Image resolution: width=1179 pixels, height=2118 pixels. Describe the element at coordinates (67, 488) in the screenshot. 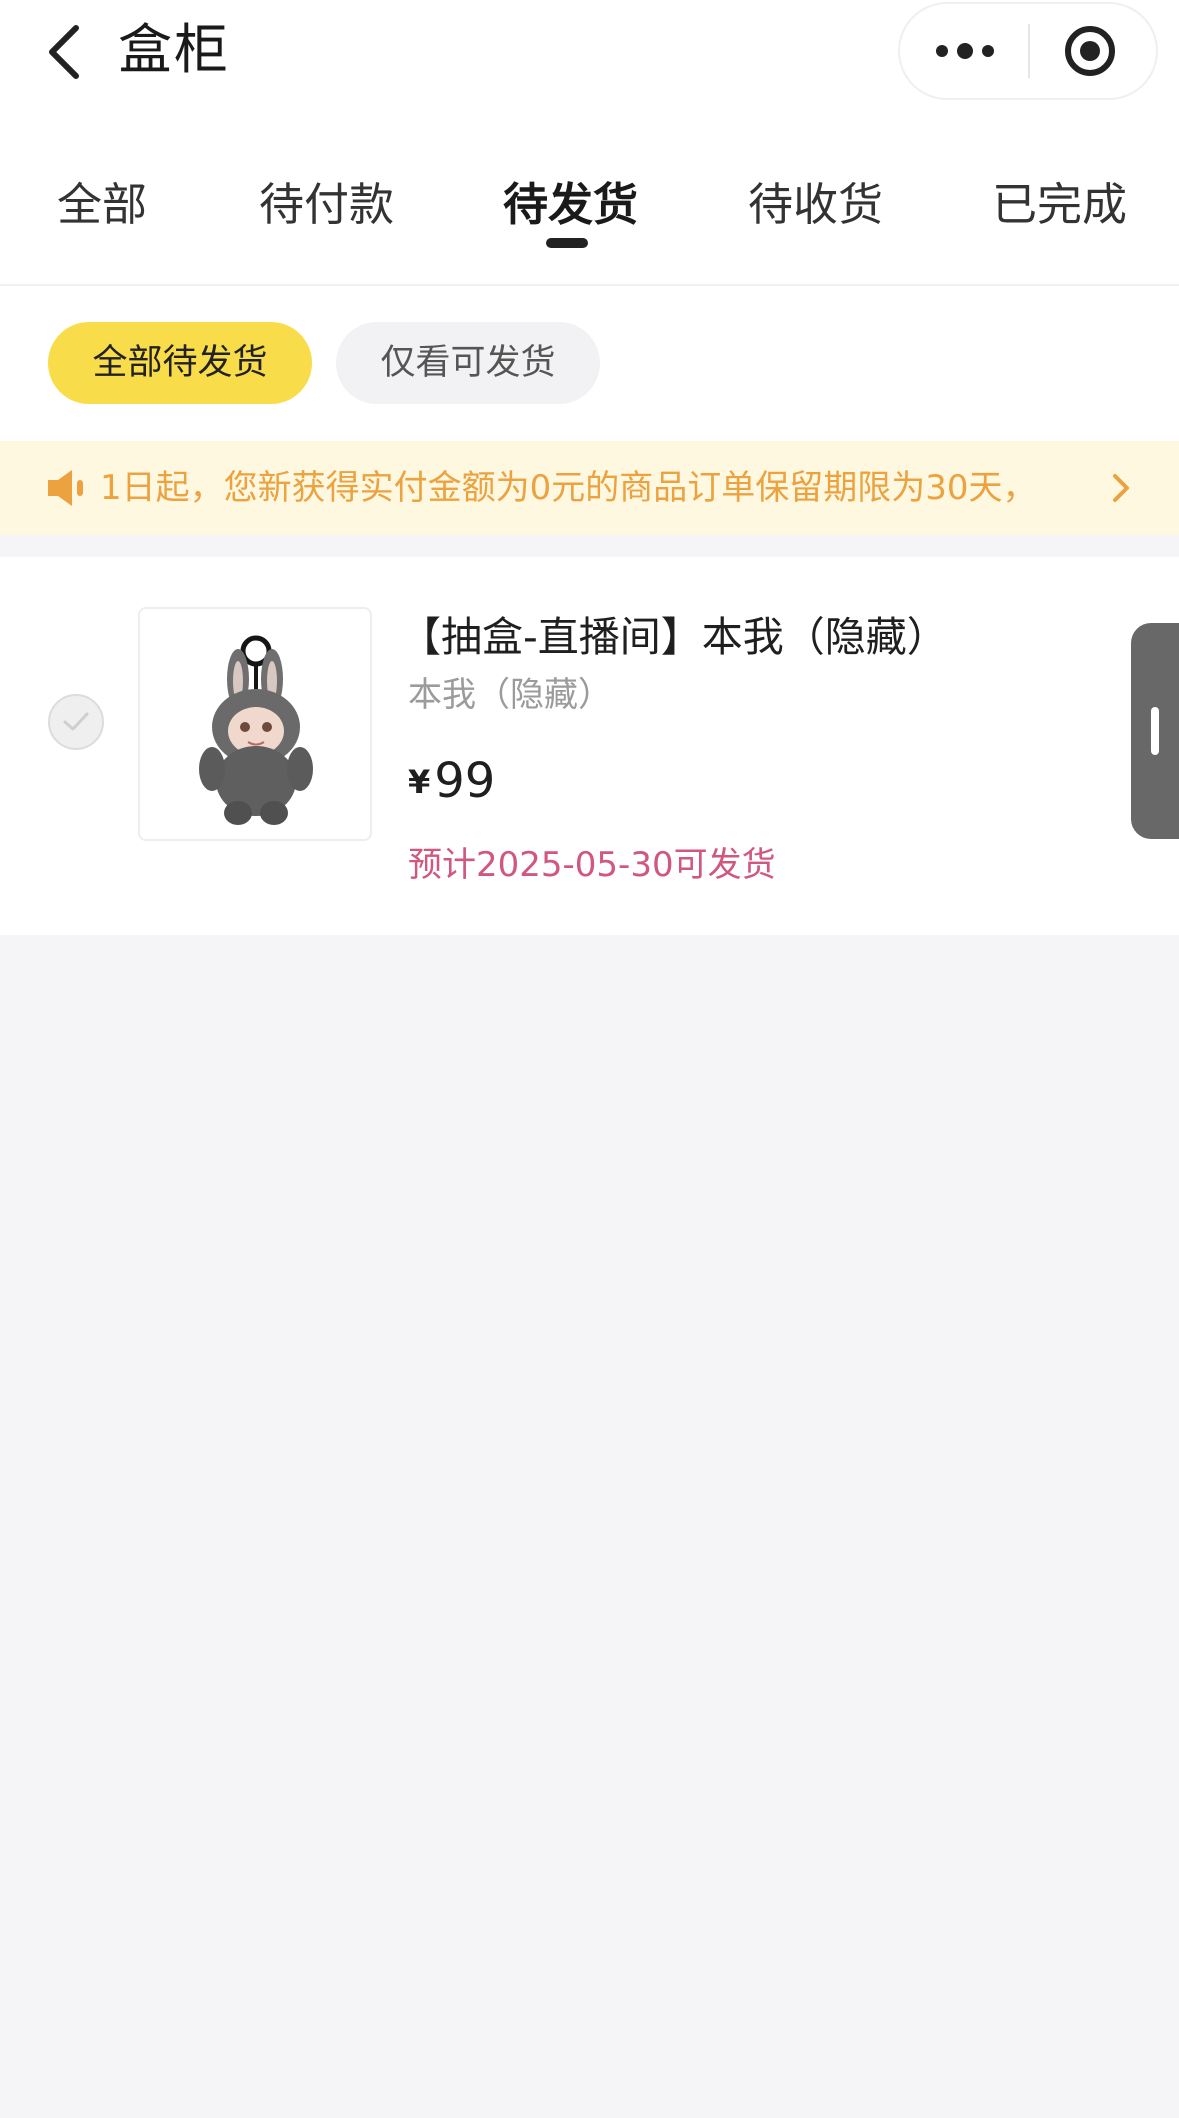

I see `speaker-icon` at that location.